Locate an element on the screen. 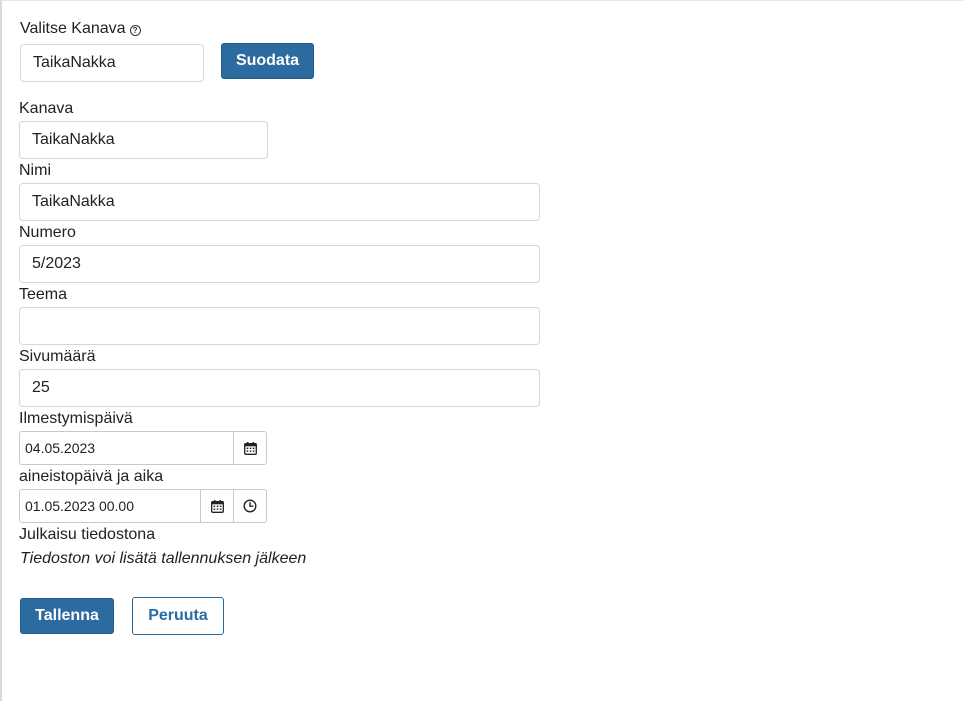 The width and height of the screenshot is (963, 701). sivumaara-input is located at coordinates (279, 388).